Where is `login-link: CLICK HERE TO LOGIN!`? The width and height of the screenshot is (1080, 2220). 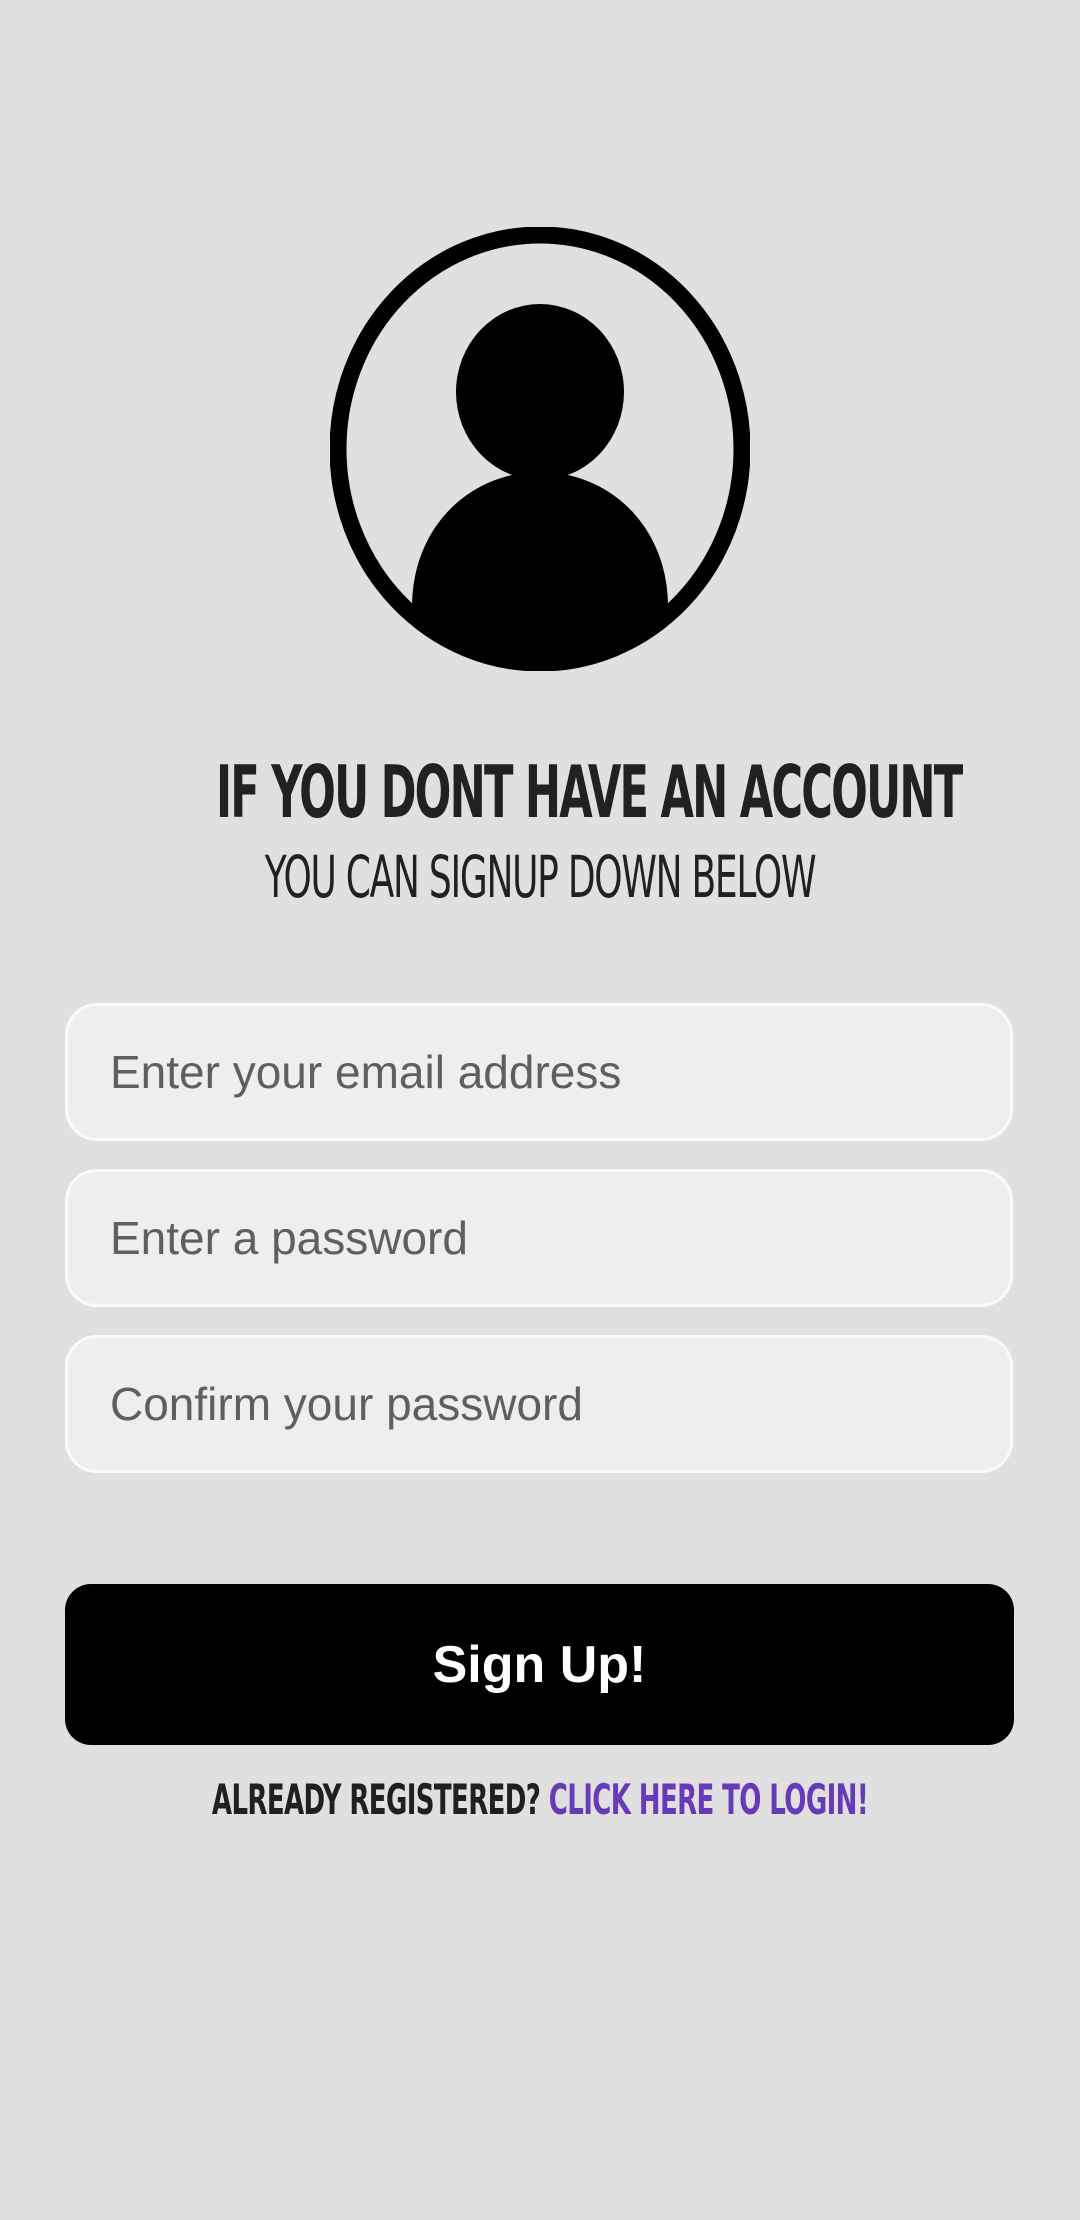
login-link: CLICK HERE TO LOGIN! is located at coordinates (709, 1799).